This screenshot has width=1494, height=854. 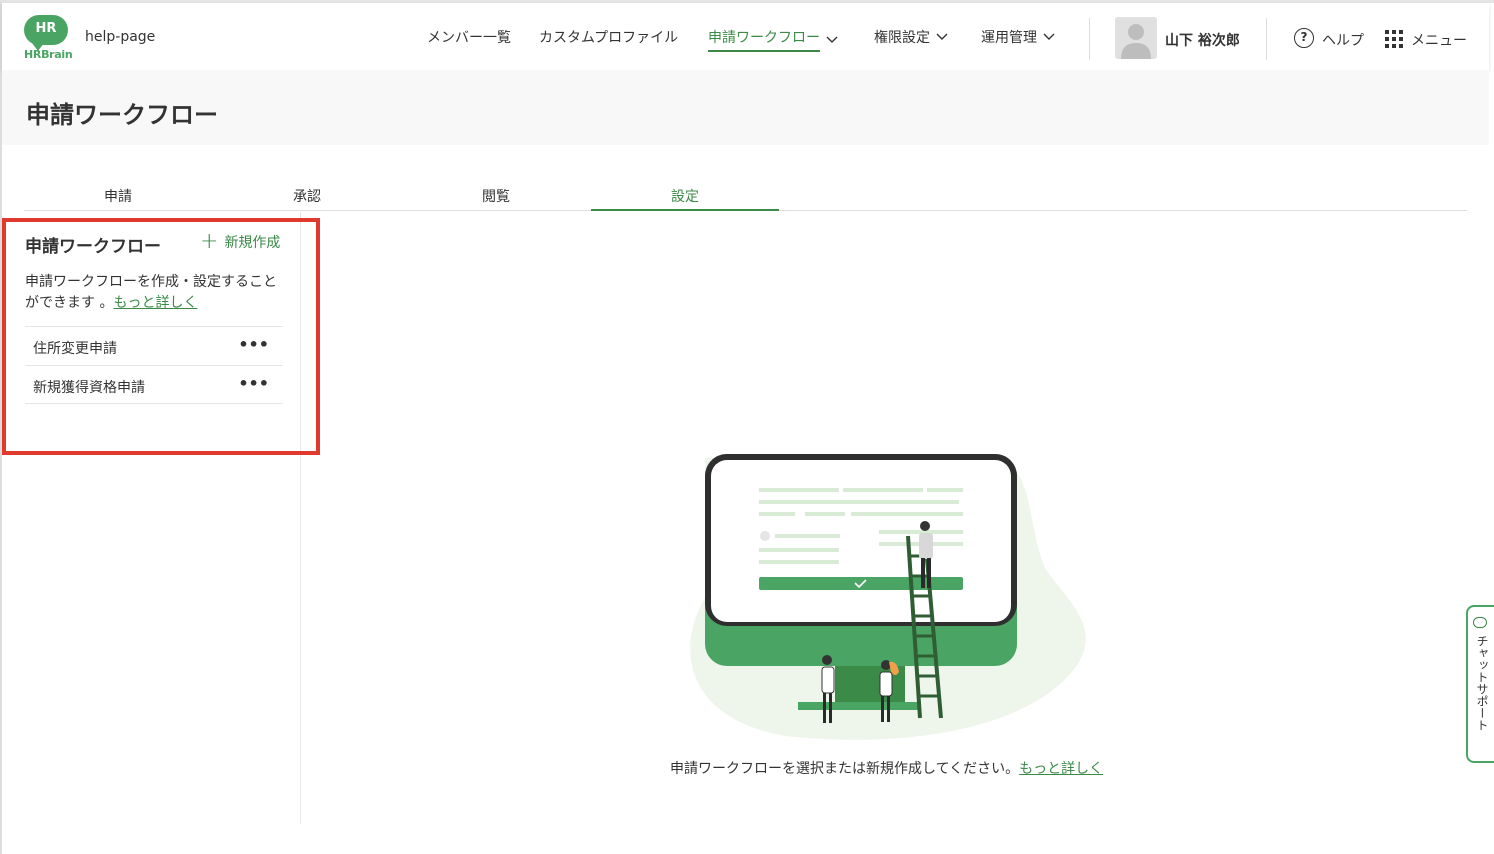 I want to click on menu-button: メニュー, so click(x=1439, y=40).